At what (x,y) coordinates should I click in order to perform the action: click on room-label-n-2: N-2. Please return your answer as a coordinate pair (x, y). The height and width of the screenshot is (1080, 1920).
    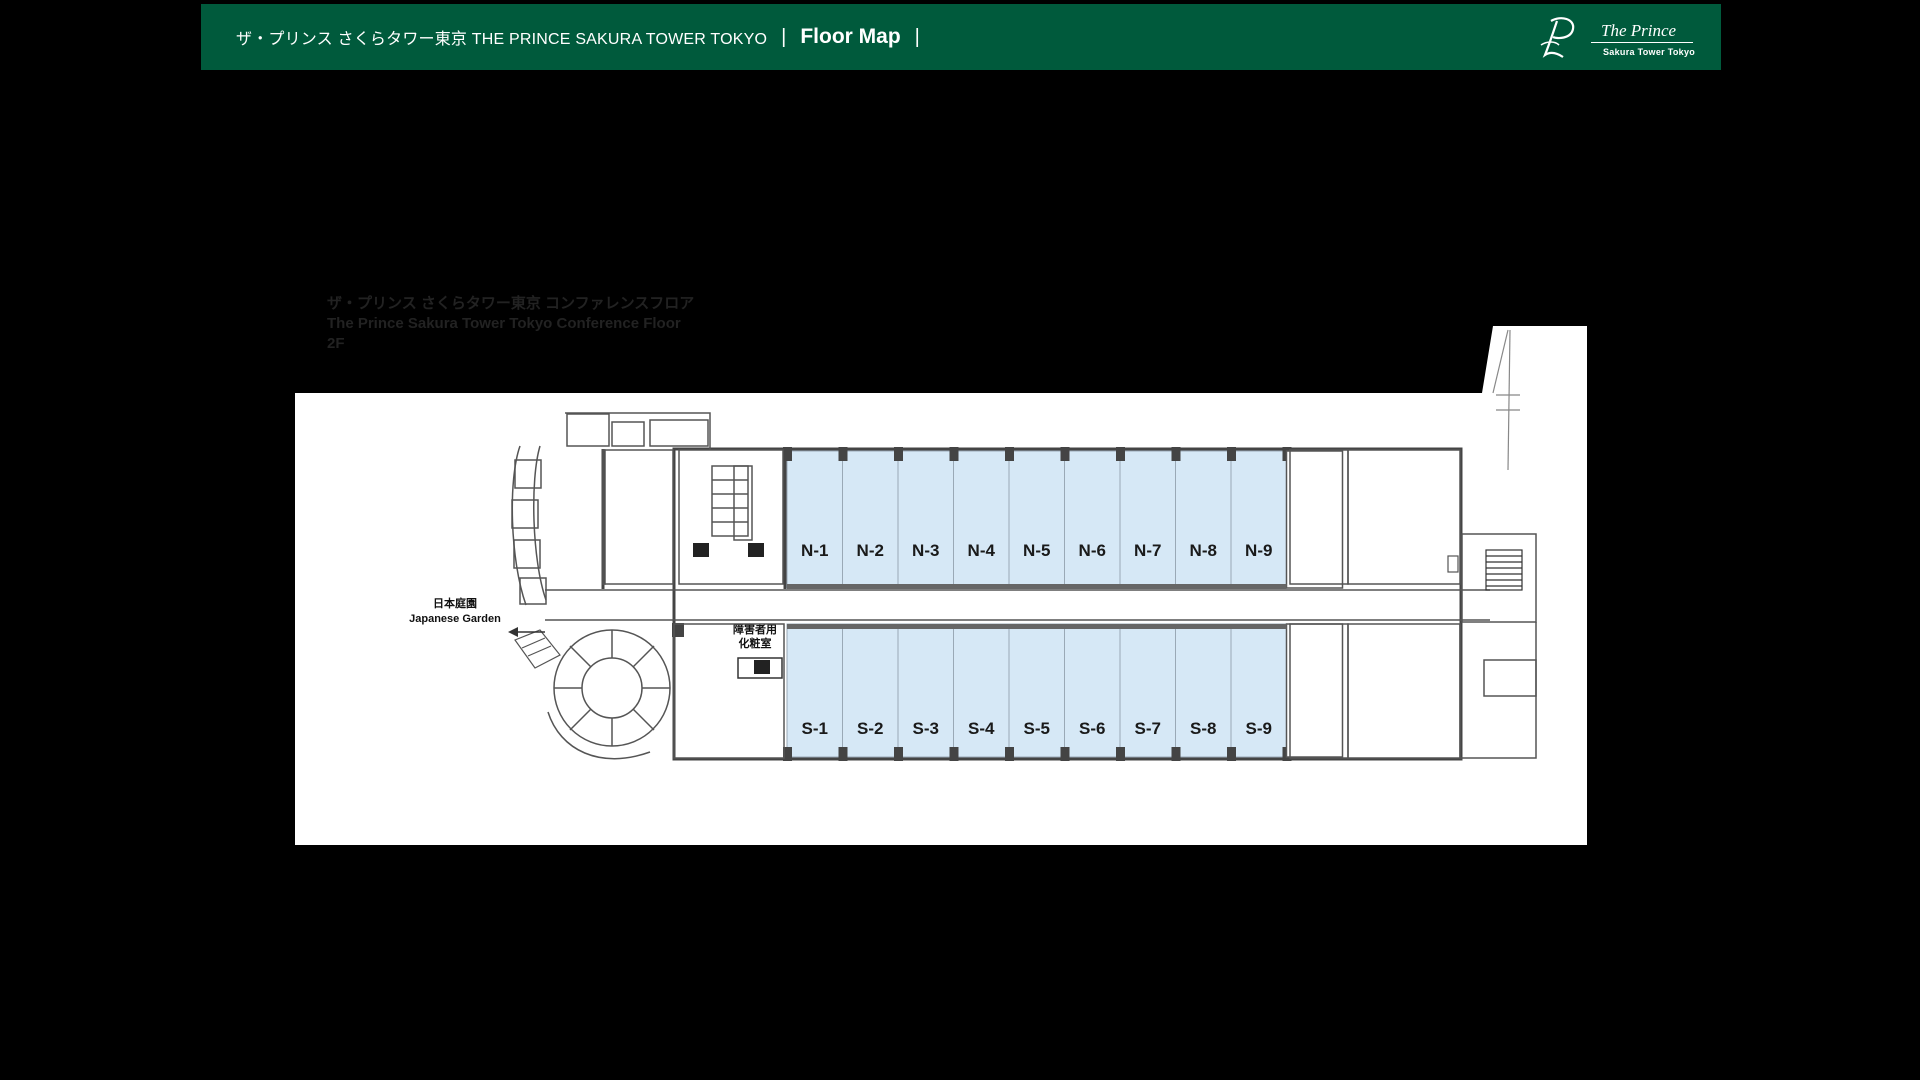
    Looking at the image, I should click on (870, 550).